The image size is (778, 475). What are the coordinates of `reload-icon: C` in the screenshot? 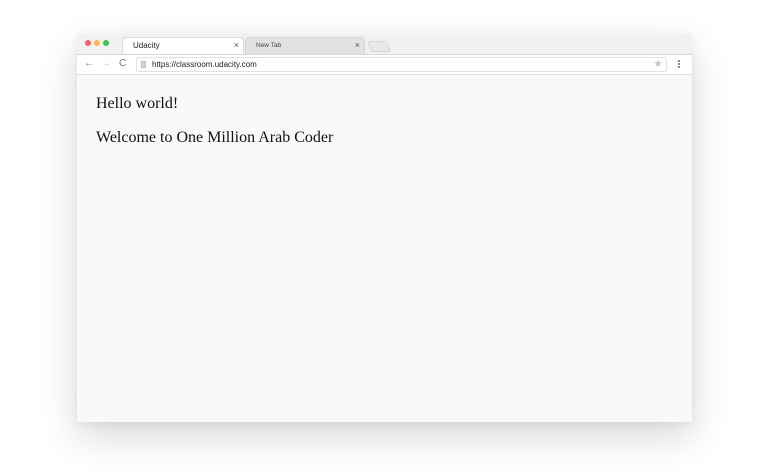 It's located at (122, 64).